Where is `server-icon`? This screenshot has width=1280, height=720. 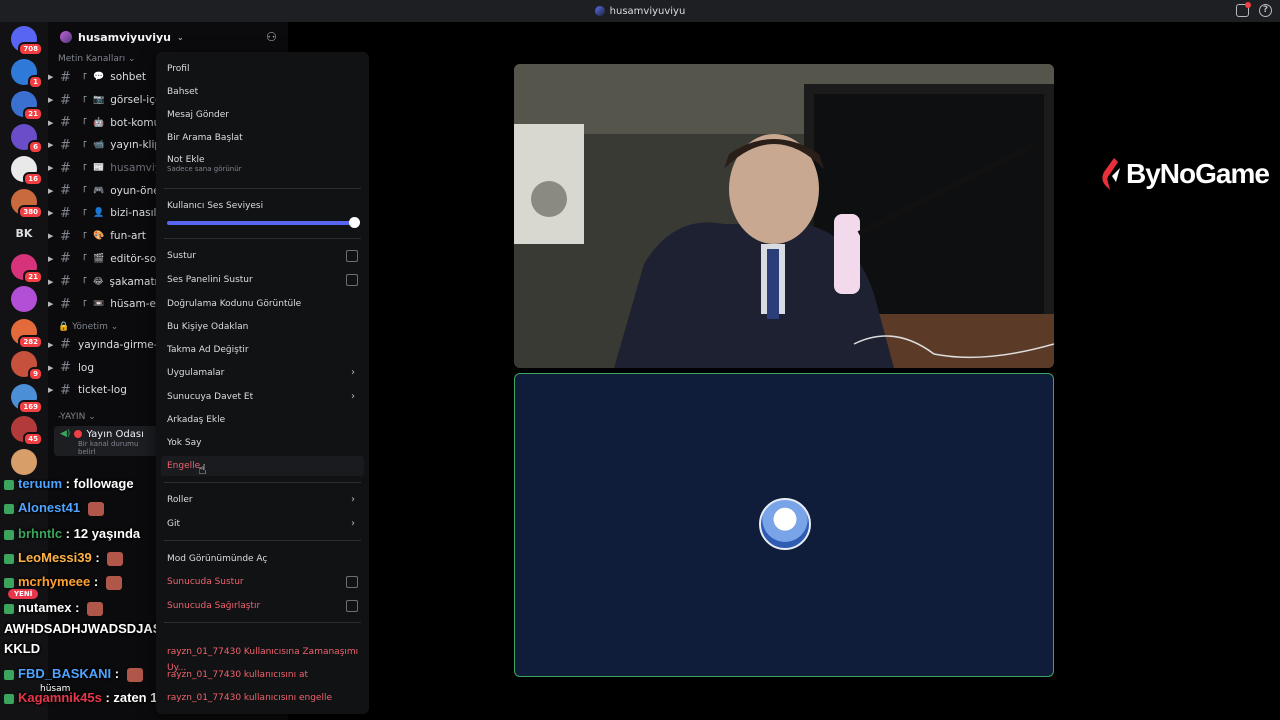 server-icon is located at coordinates (66, 37).